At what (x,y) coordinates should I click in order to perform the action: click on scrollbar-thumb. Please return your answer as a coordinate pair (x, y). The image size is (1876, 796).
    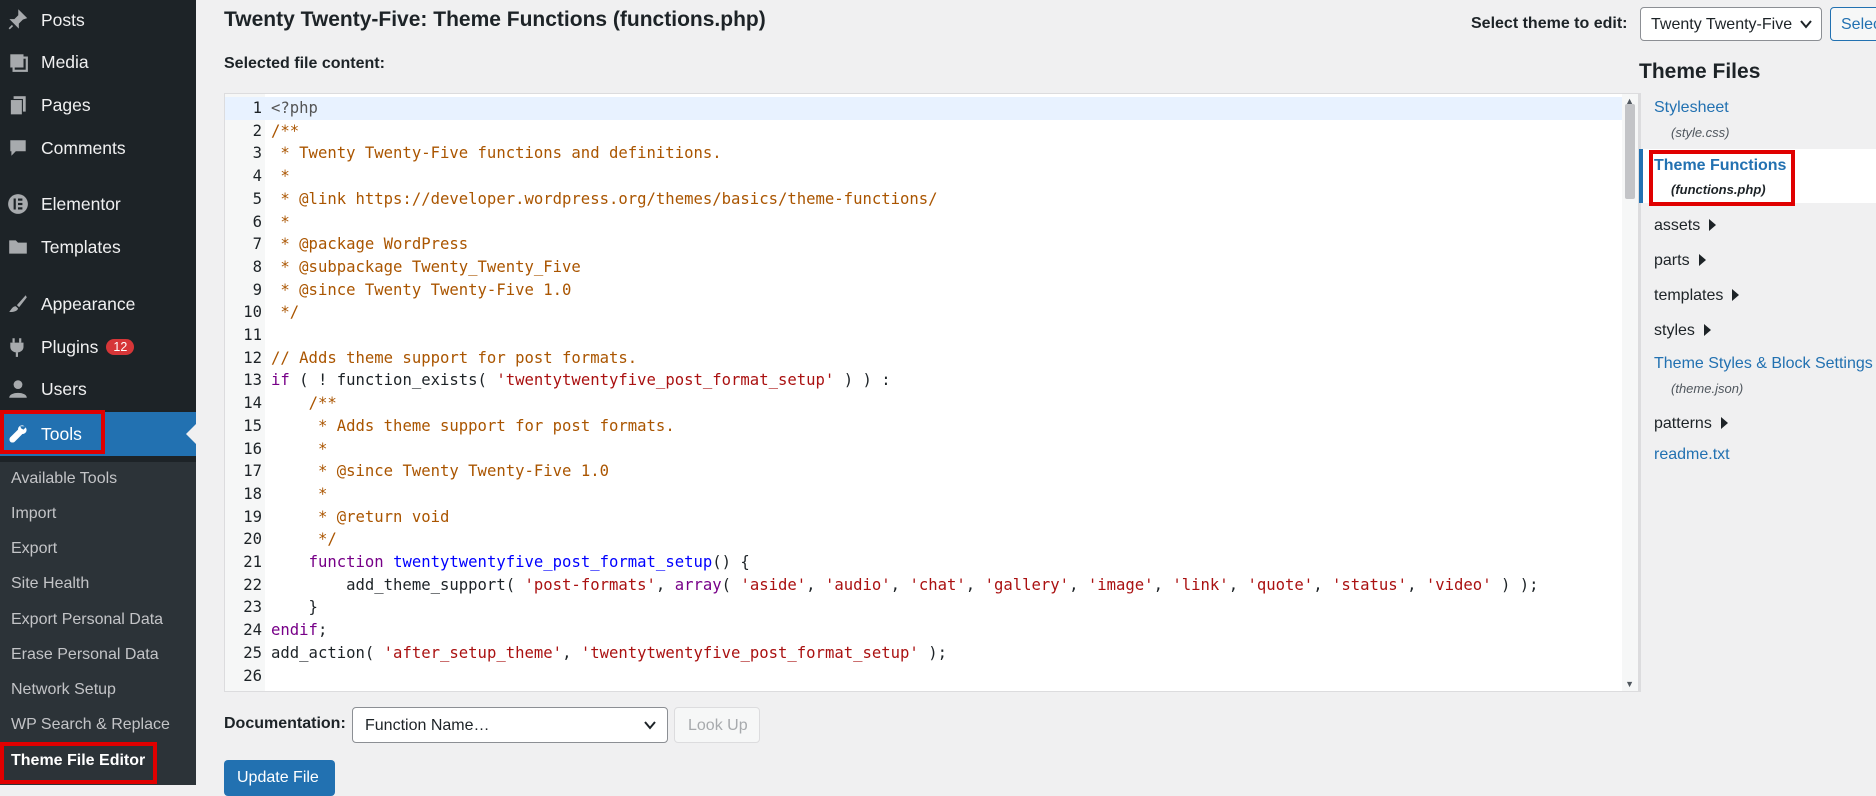
    Looking at the image, I should click on (1630, 151).